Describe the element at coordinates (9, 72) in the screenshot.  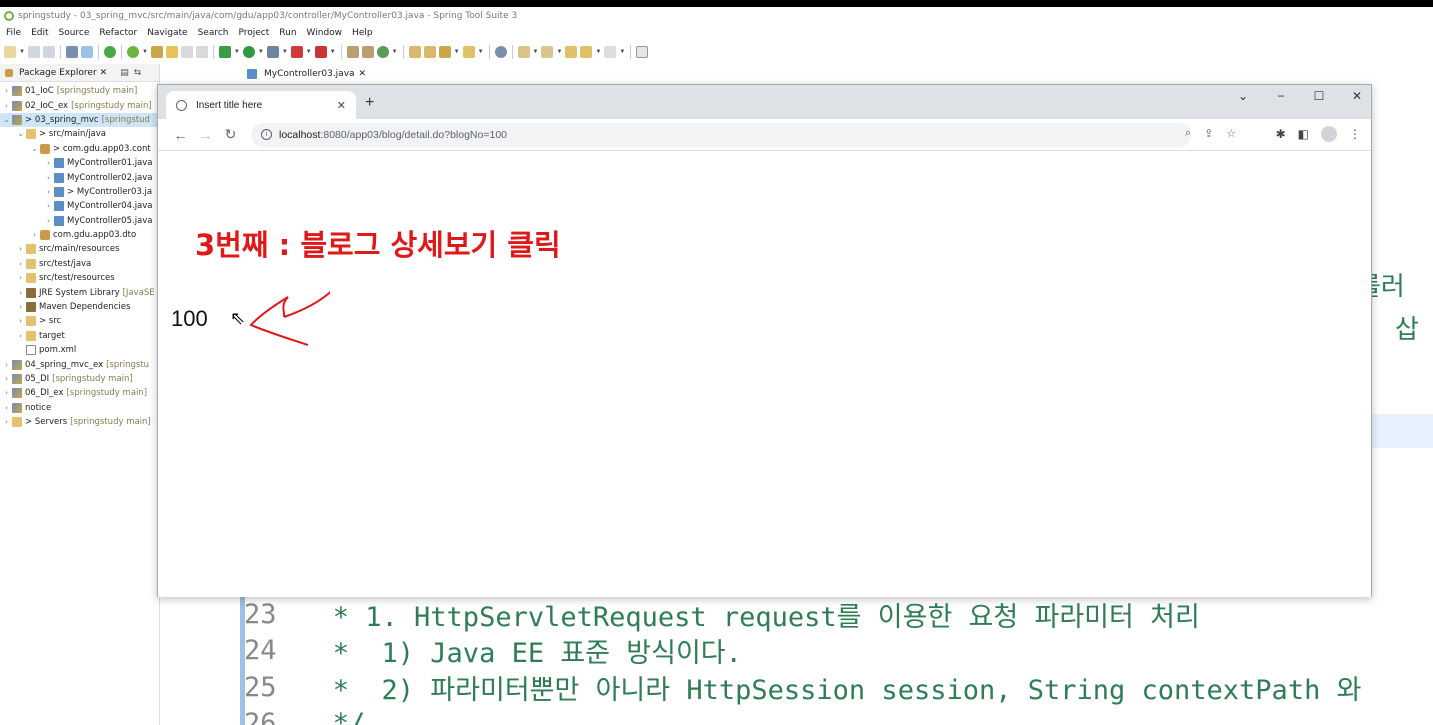
I see `package-explorer-icon` at that location.